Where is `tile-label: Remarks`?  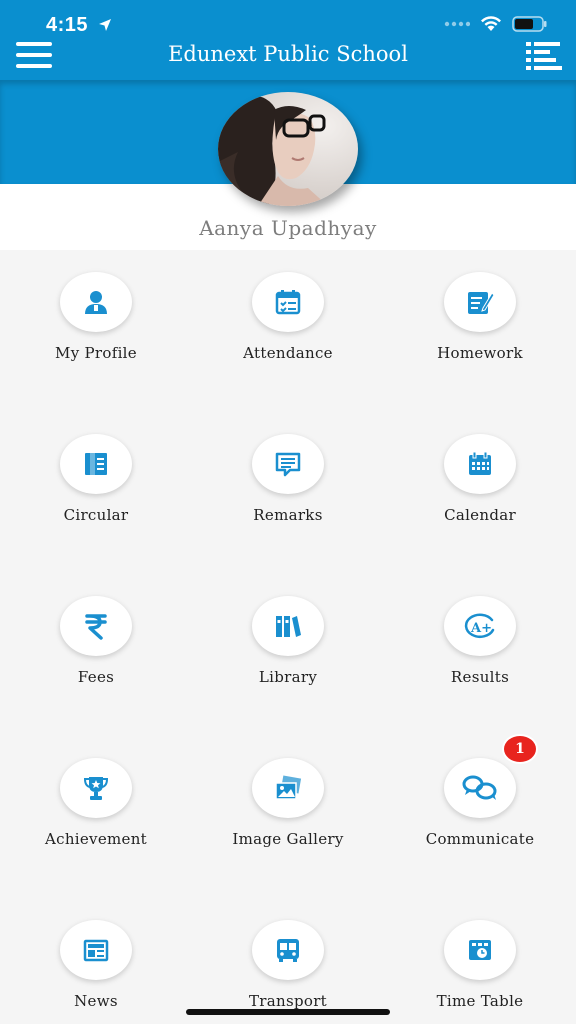 tile-label: Remarks is located at coordinates (288, 515).